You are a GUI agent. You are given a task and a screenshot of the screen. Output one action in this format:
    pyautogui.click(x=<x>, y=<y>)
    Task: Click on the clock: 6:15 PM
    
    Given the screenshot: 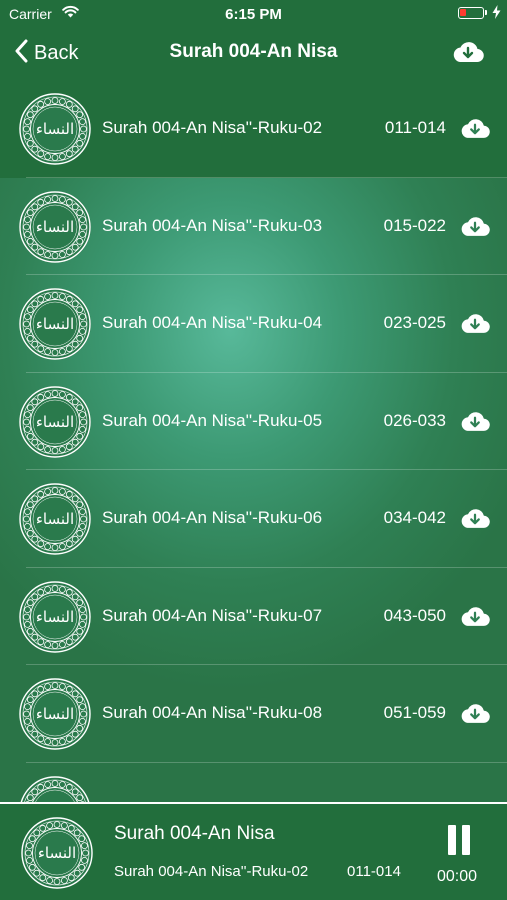 What is the action you would take?
    pyautogui.click(x=253, y=14)
    